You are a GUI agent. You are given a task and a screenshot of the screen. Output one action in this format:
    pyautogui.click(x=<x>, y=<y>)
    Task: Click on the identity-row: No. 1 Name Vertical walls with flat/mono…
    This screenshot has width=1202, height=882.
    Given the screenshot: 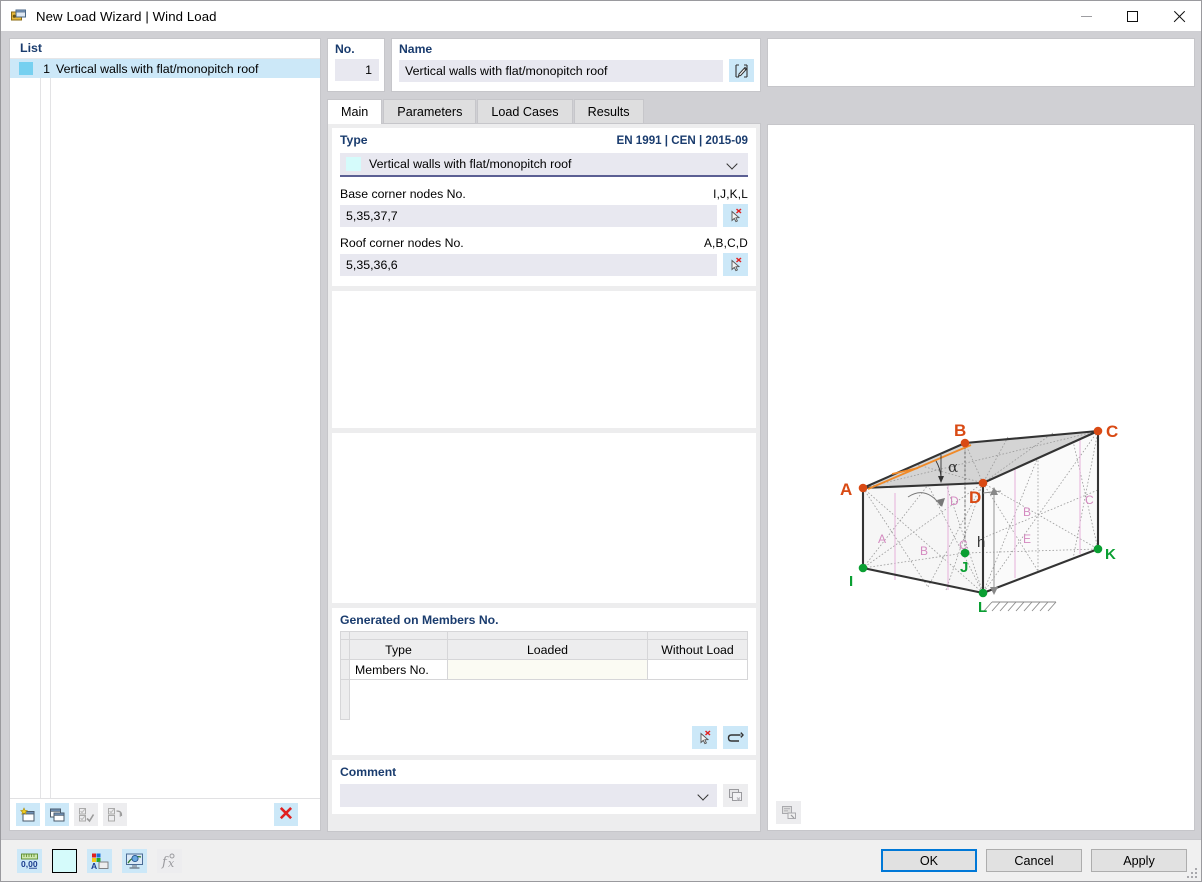 What is the action you would take?
    pyautogui.click(x=544, y=65)
    